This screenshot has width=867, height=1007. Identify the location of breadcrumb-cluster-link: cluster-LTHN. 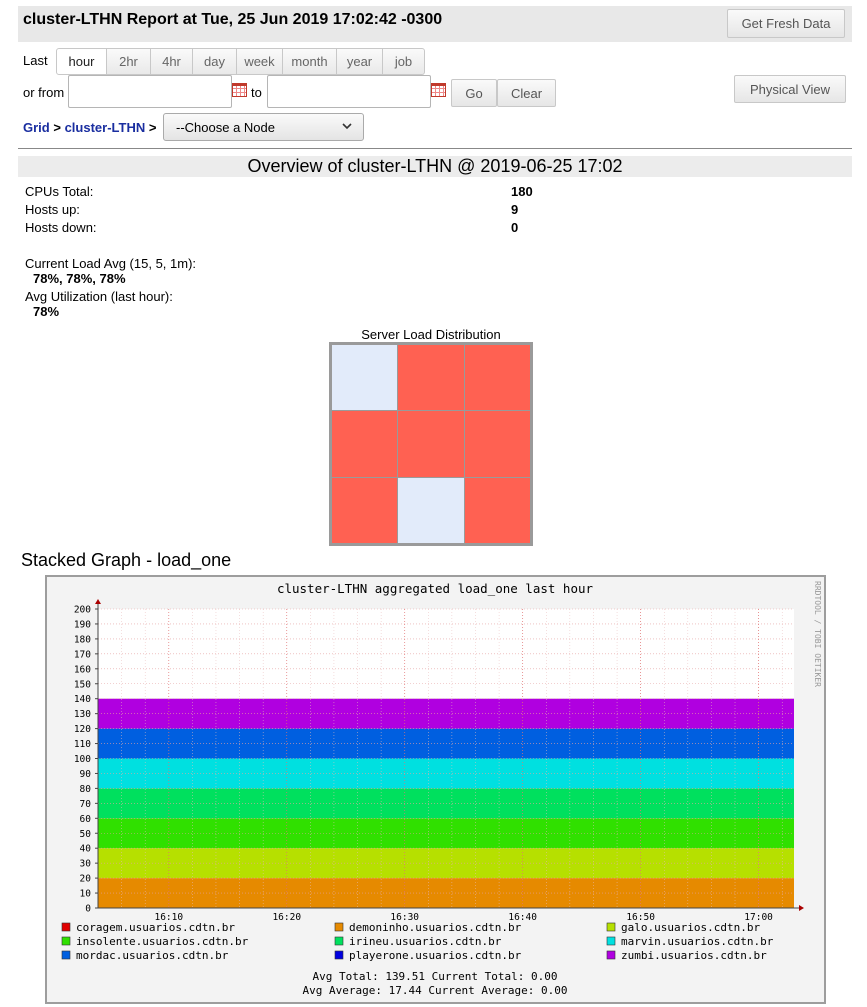
(105, 127).